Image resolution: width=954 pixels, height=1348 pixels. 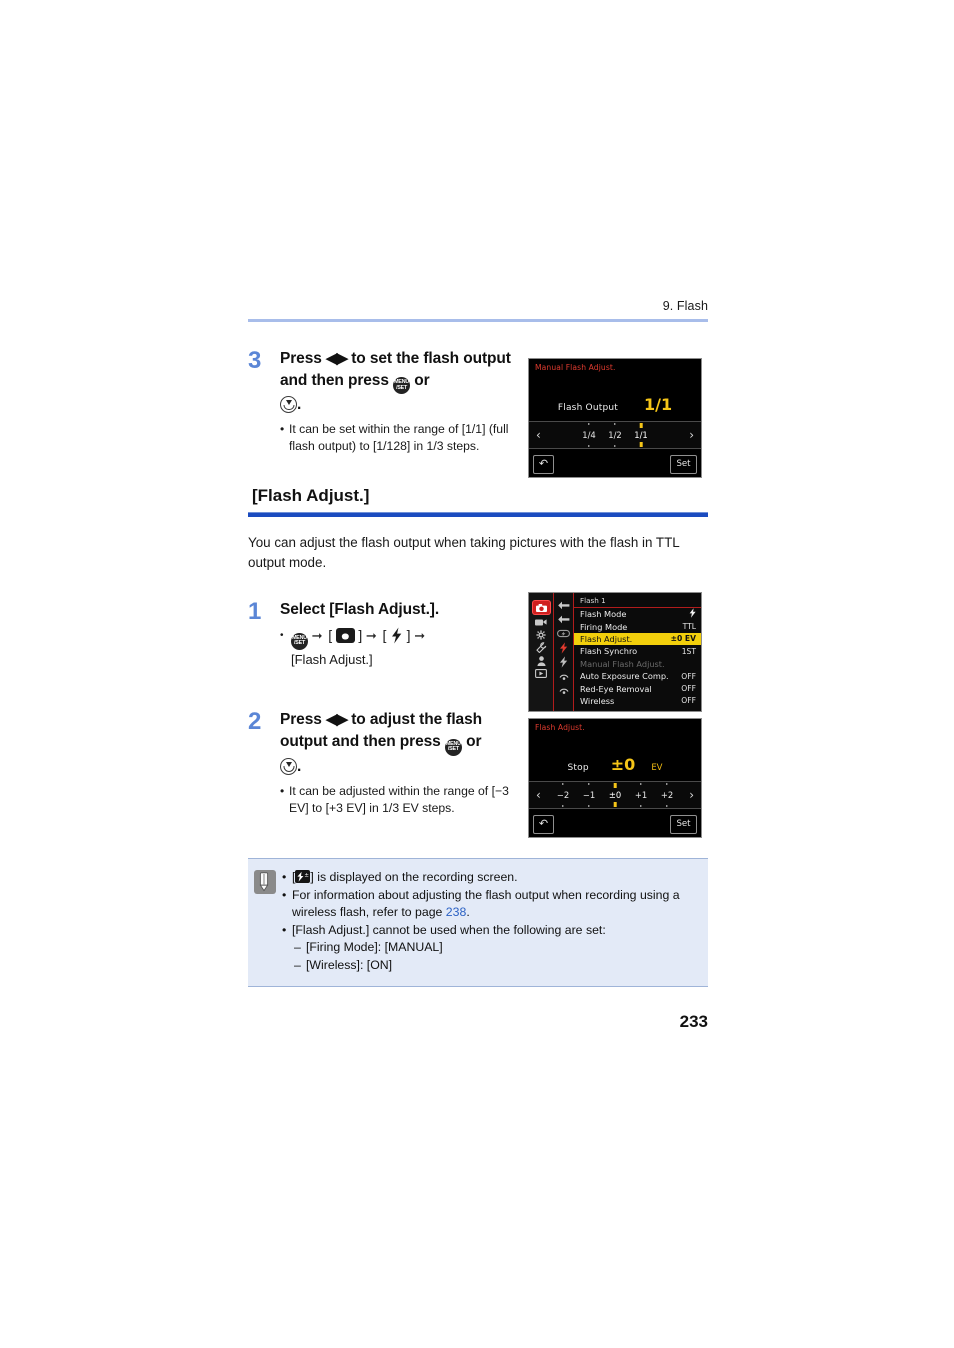 What do you see at coordinates (609, 651) in the screenshot?
I see `menu-row-label: Flash Synchro` at bounding box center [609, 651].